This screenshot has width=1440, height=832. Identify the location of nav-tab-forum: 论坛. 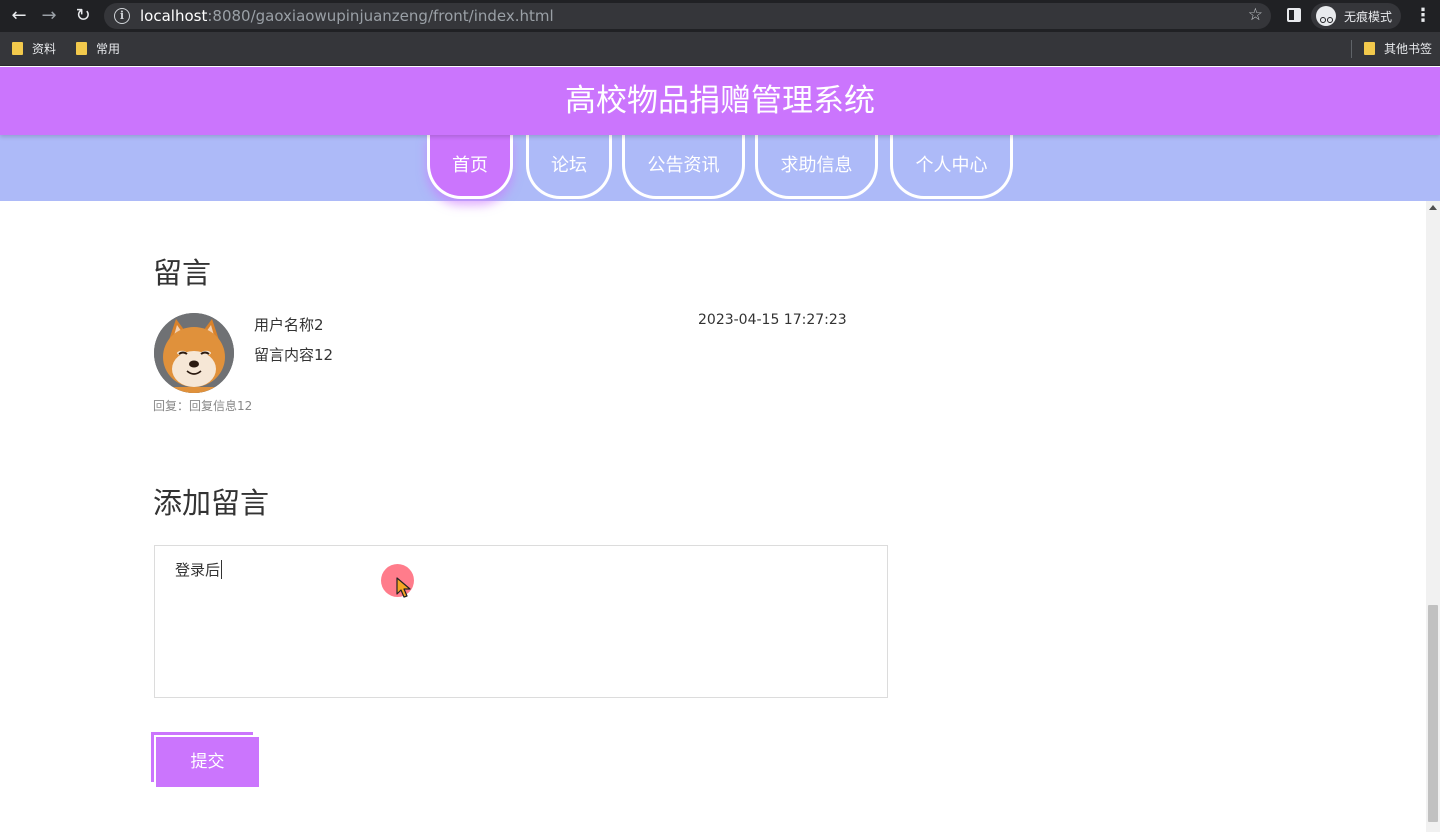
(569, 167).